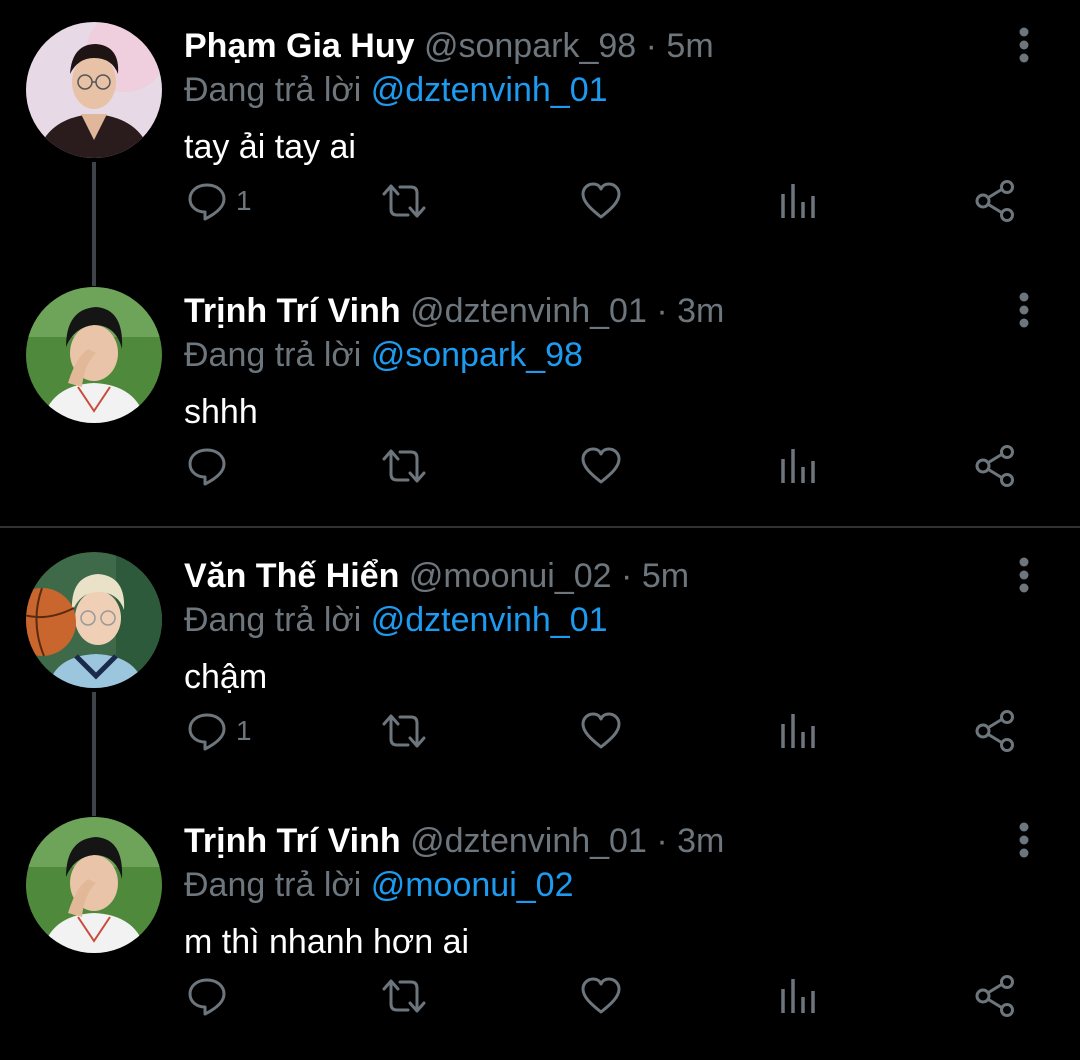 This screenshot has height=1060, width=1080. I want to click on tweet-text: shhh, so click(221, 412).